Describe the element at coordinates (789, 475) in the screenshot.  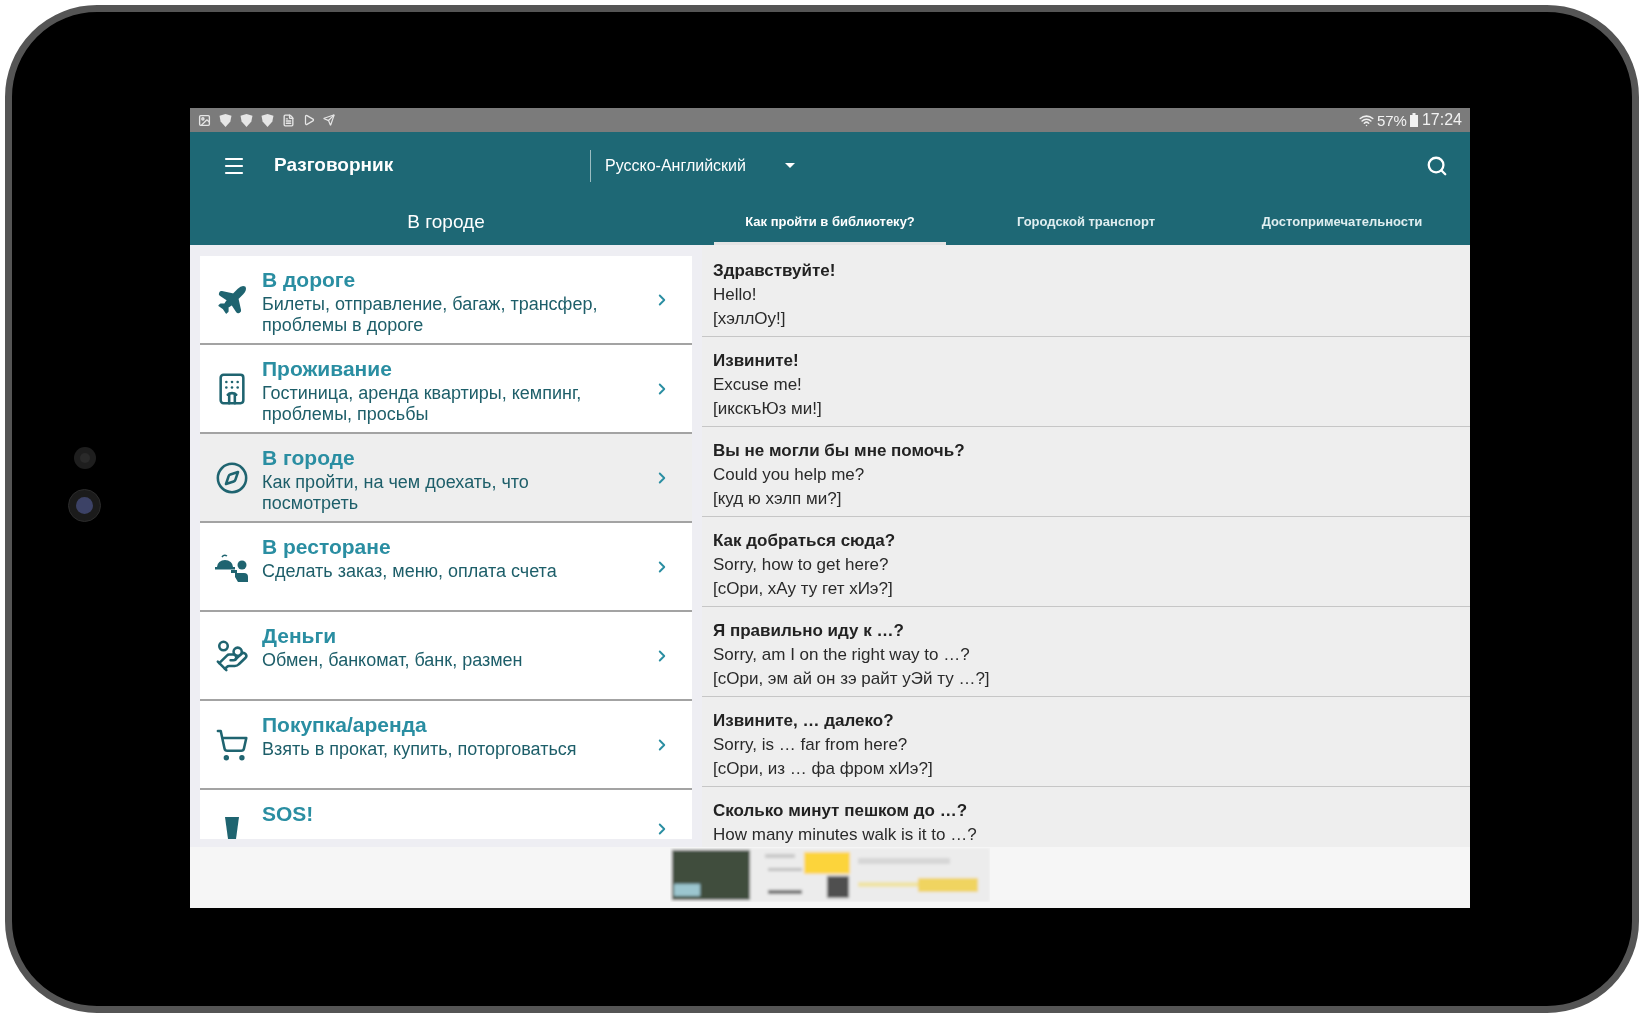
I see `translation-text: Could you help me?` at that location.